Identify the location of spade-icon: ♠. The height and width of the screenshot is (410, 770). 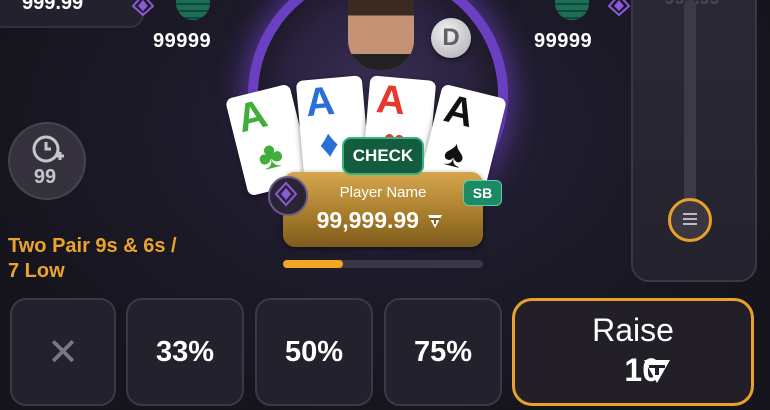
(454, 154).